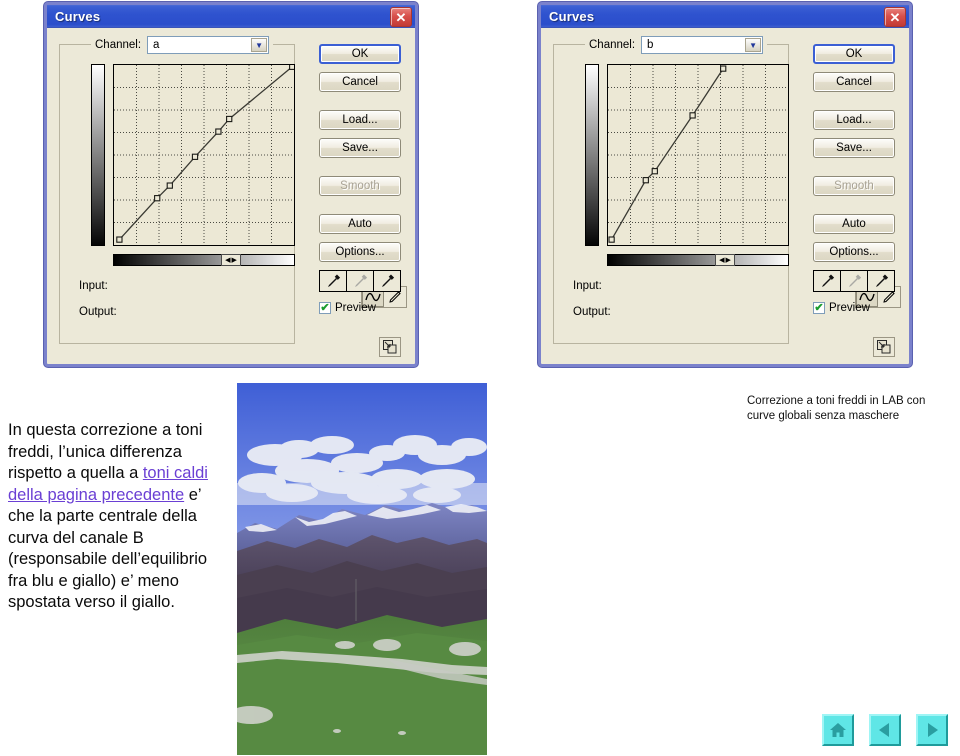 Image resolution: width=960 pixels, height=756 pixels. Describe the element at coordinates (702, 45) in the screenshot. I see `channel-select: b ▼` at that location.